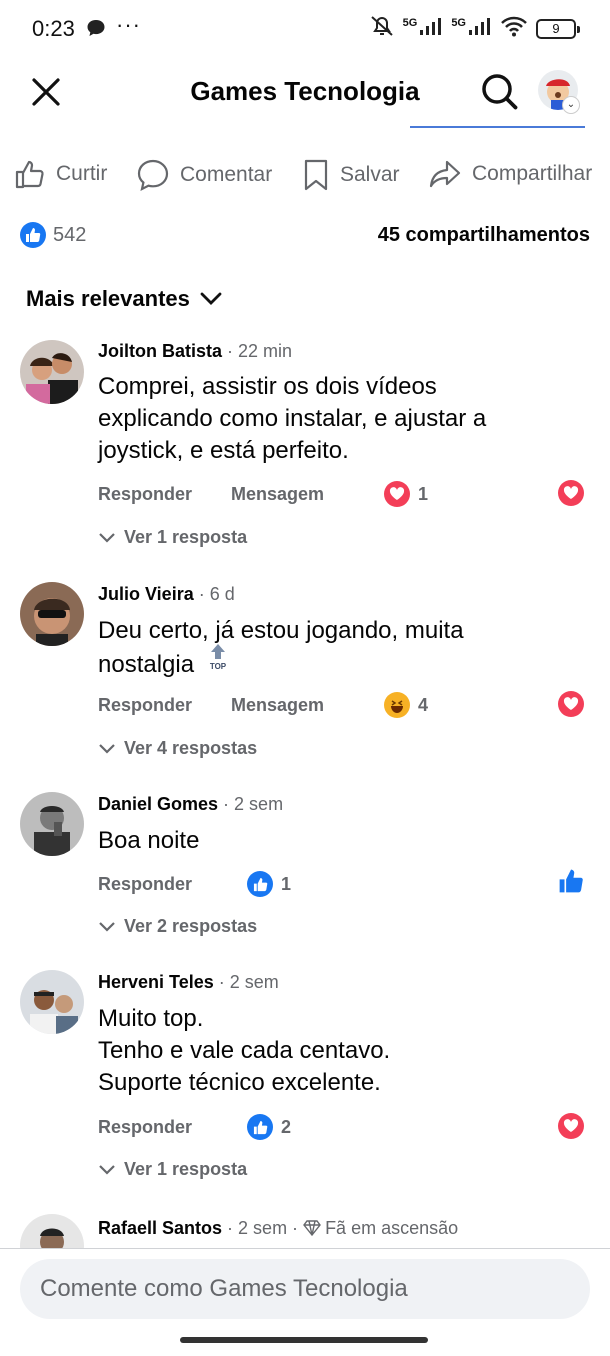 The image size is (610, 1356). Describe the element at coordinates (348, 886) in the screenshot. I see `comment-actions: Responder 1` at that location.